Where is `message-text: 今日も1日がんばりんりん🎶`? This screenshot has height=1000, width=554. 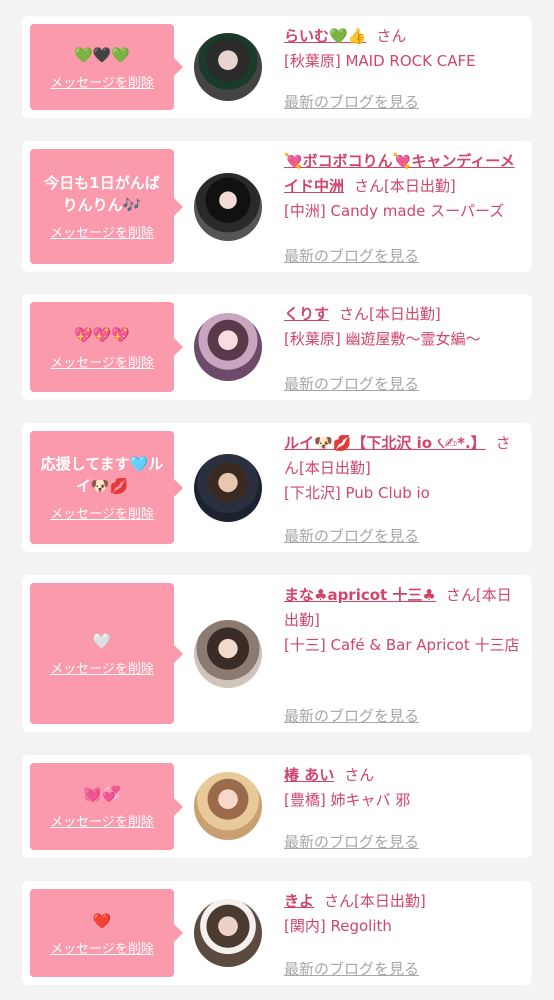
message-text: 今日も1日がんばりんりん🎶 is located at coordinates (102, 194).